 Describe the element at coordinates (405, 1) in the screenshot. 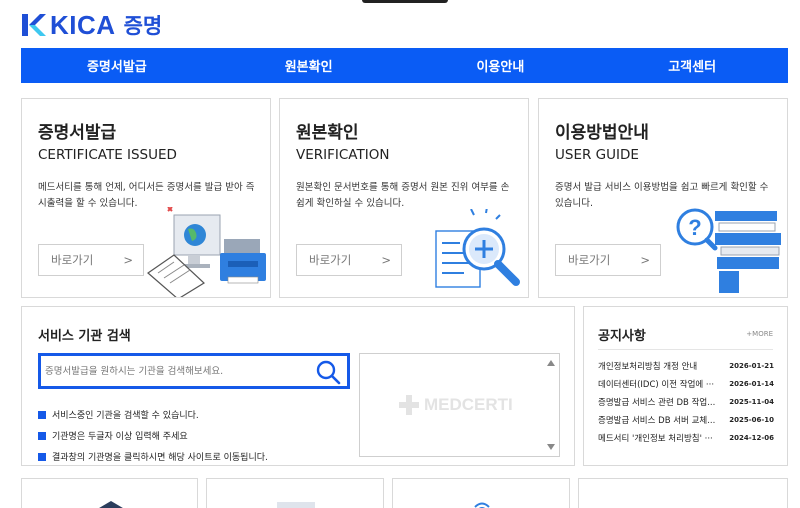

I see `top-tab-handle` at that location.